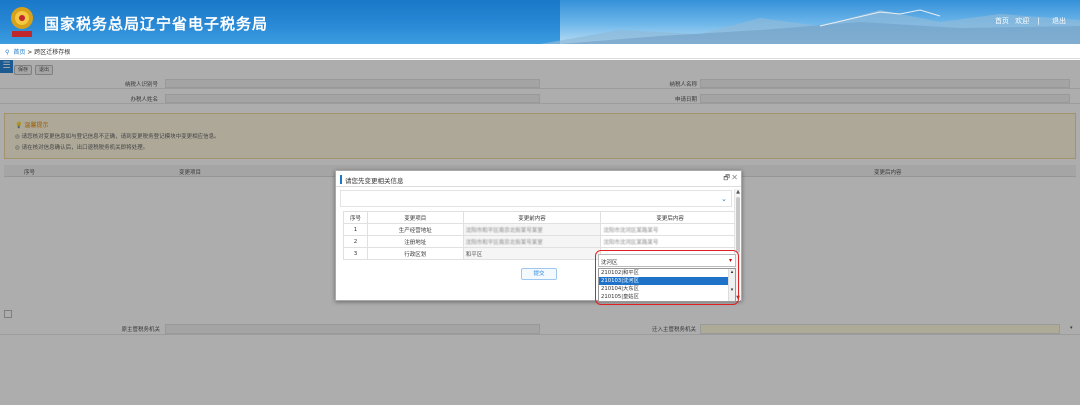  I want to click on header-links: 首页 欢迎 | 退出, so click(1028, 21).